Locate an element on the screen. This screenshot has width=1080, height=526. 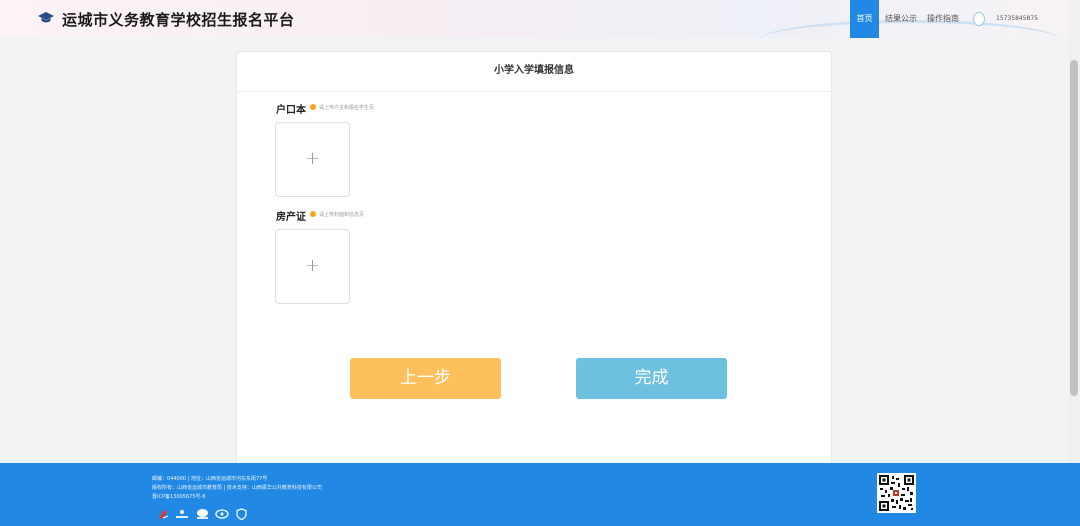
hukou-hint: 请上传户主和报名学生页 is located at coordinates (347, 108).